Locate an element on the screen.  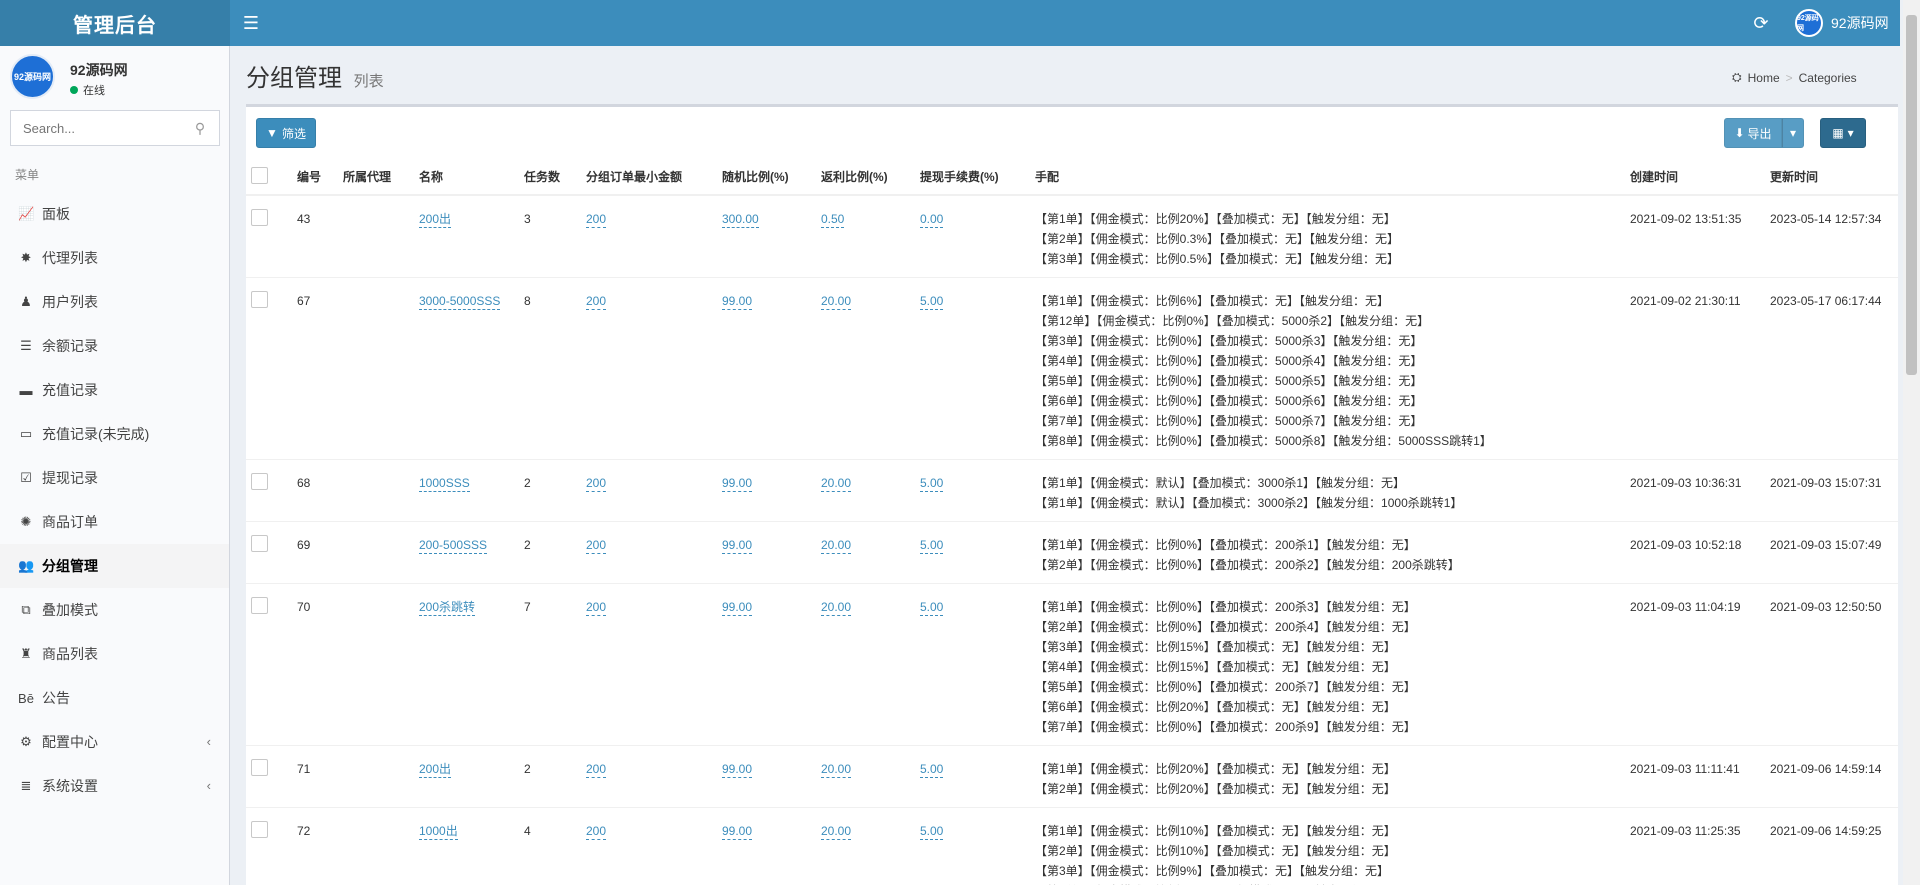
editable-name: 1000SSS is located at coordinates (444, 483).